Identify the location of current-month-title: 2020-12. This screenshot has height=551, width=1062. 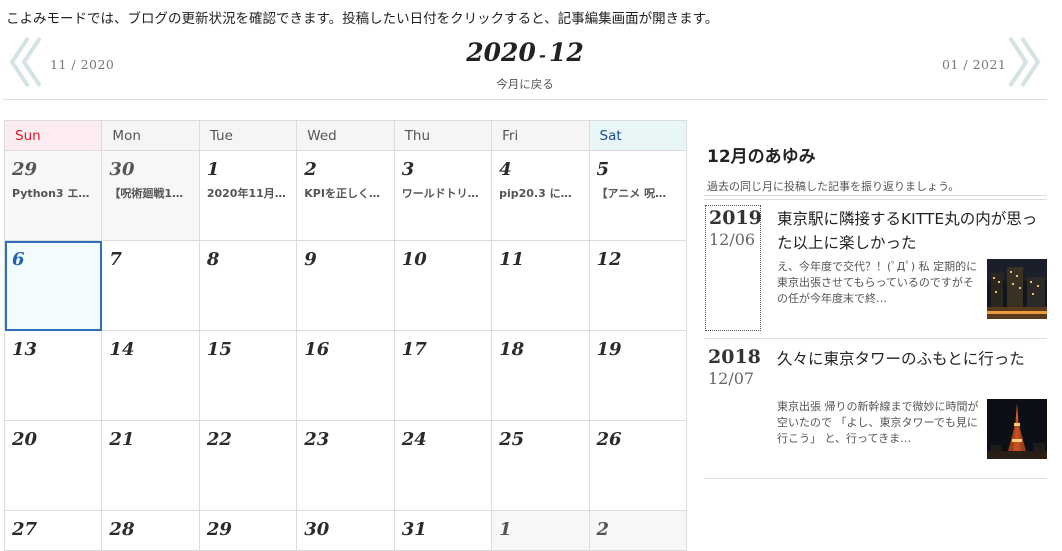
(525, 52).